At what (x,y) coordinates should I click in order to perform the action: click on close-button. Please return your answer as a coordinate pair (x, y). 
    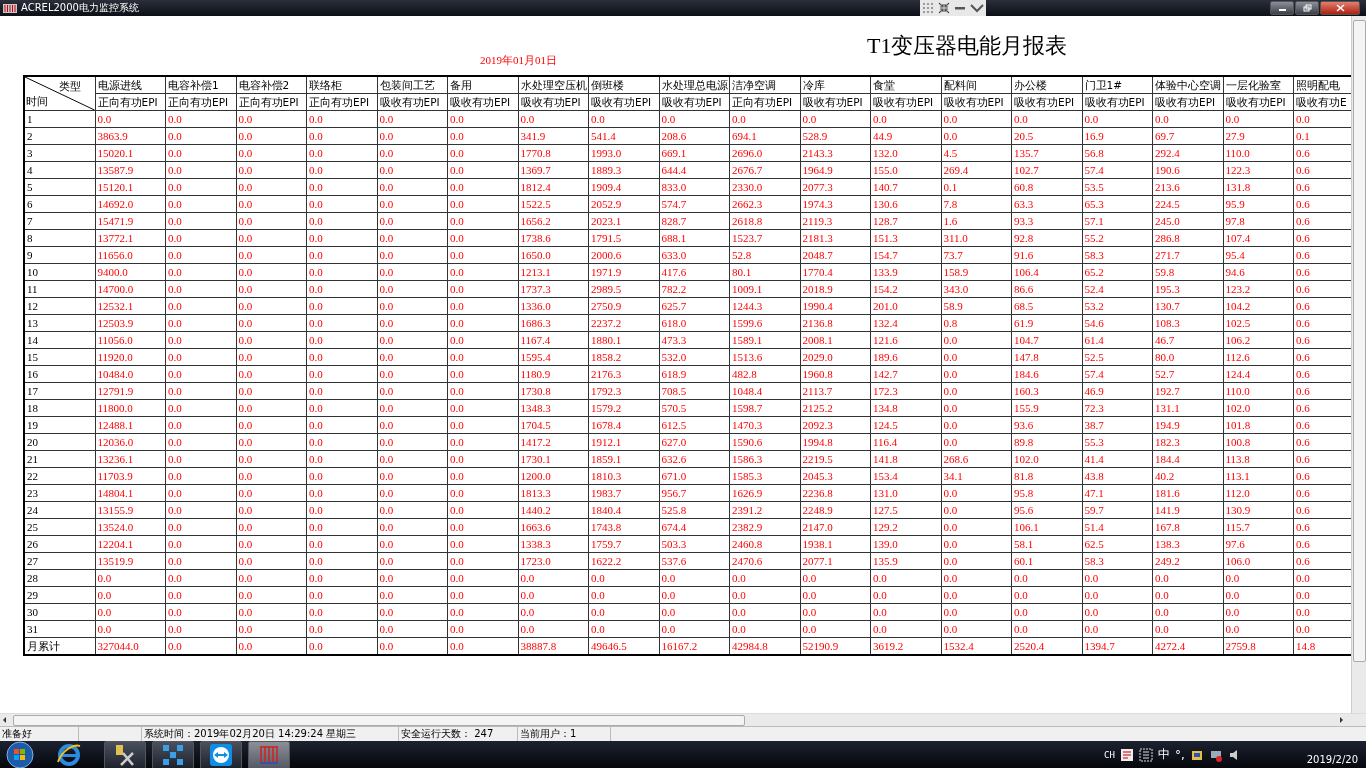
    Looking at the image, I should click on (1340, 8).